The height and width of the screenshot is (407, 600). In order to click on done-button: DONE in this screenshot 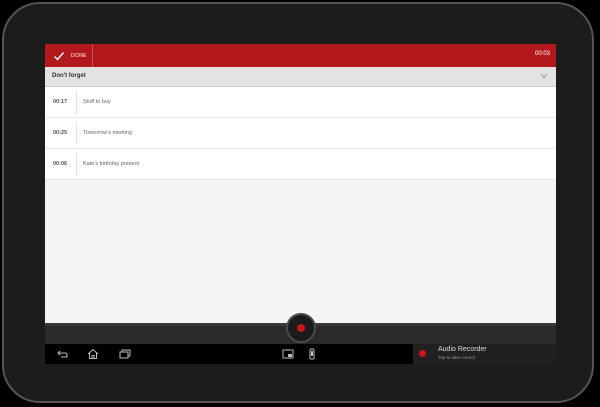, I will do `click(69, 55)`.